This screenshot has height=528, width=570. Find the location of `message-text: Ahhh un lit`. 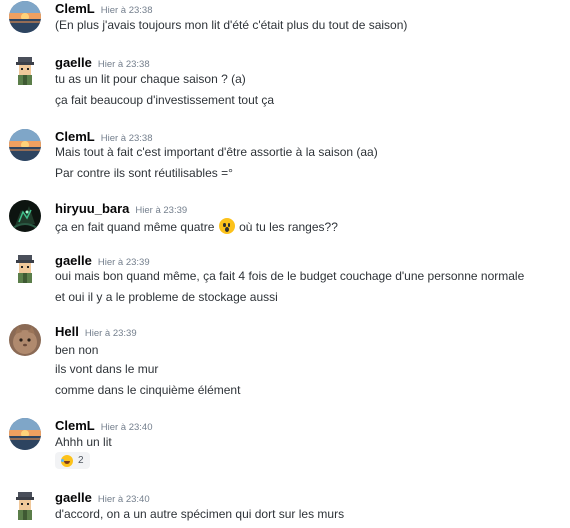

message-text: Ahhh un lit is located at coordinates (83, 442).